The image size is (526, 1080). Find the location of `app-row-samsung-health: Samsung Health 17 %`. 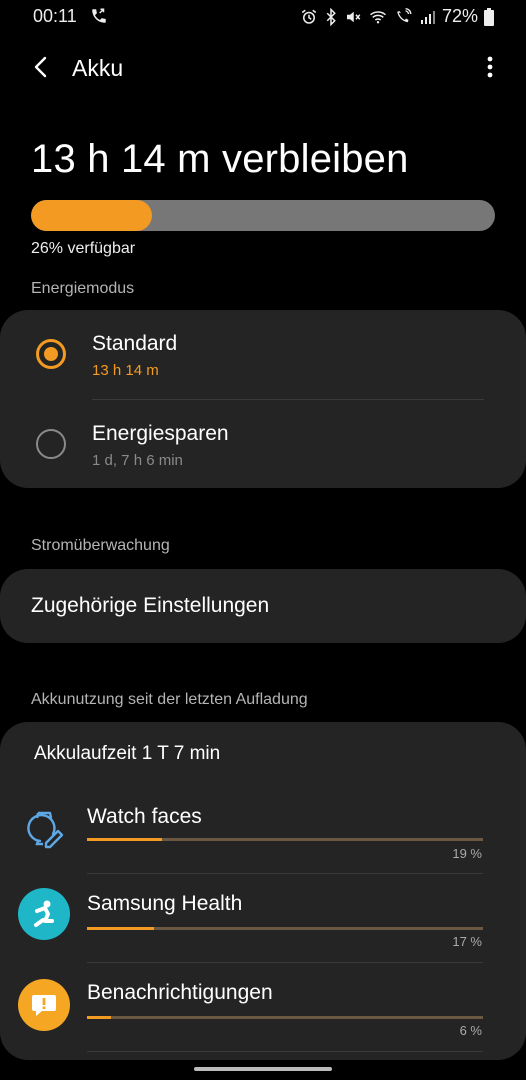

app-row-samsung-health: Samsung Health 17 % is located at coordinates (263, 917).